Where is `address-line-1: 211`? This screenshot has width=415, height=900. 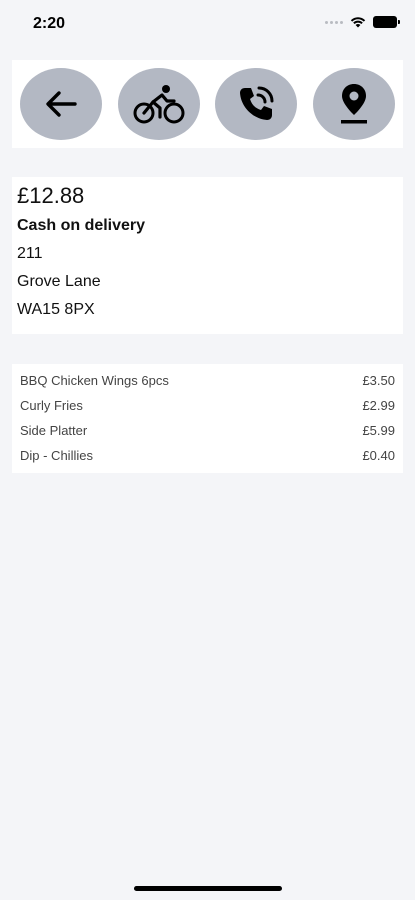
address-line-1: 211 is located at coordinates (30, 253).